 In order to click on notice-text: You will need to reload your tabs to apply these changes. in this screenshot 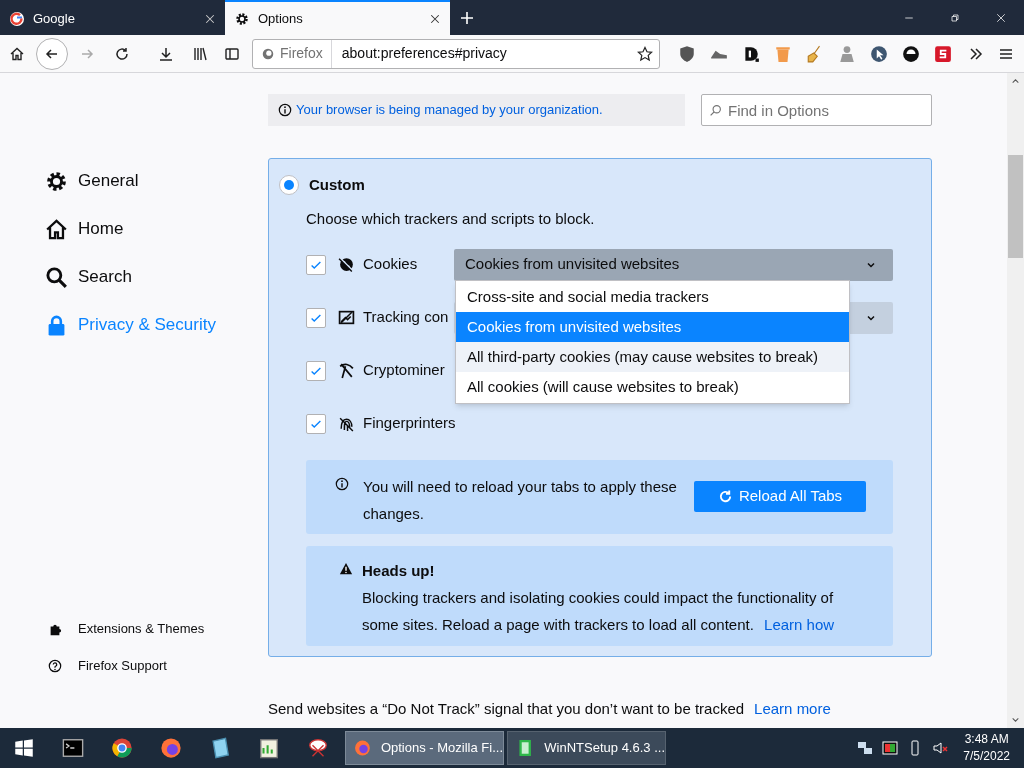, I will do `click(520, 500)`.